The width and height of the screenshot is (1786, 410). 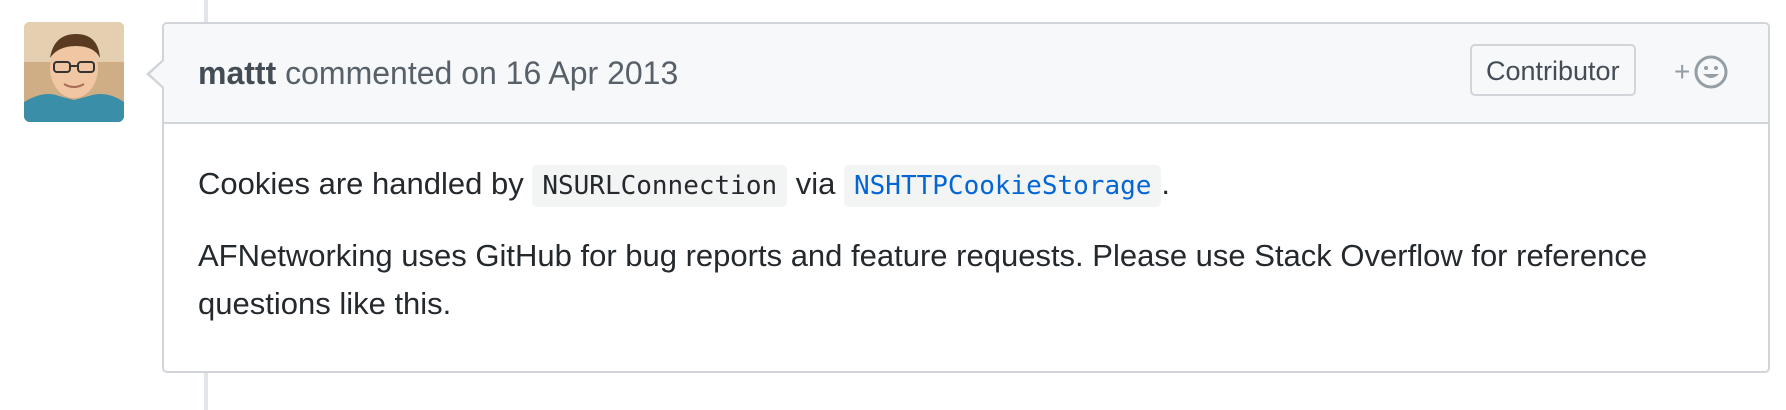 What do you see at coordinates (815, 183) in the screenshot?
I see `text-segment: via` at bounding box center [815, 183].